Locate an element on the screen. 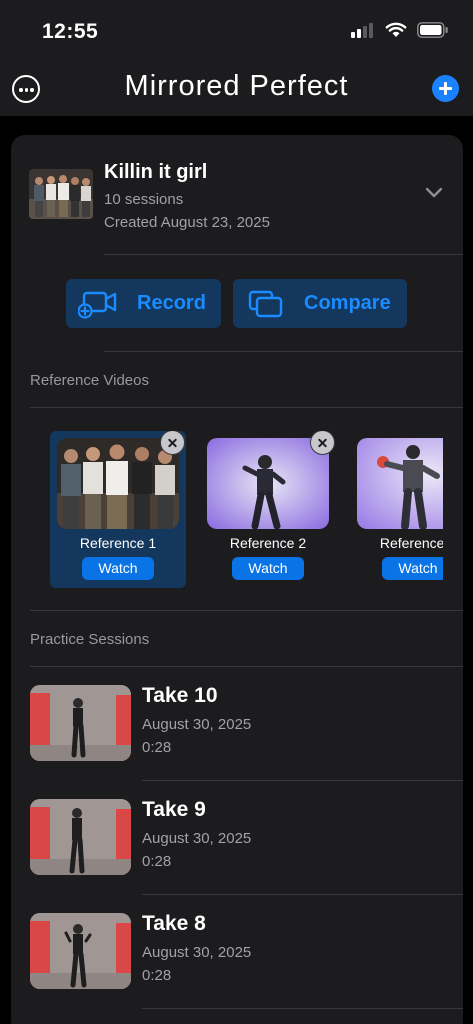 This screenshot has width=473, height=1024. compare-button: Compare is located at coordinates (320, 303).